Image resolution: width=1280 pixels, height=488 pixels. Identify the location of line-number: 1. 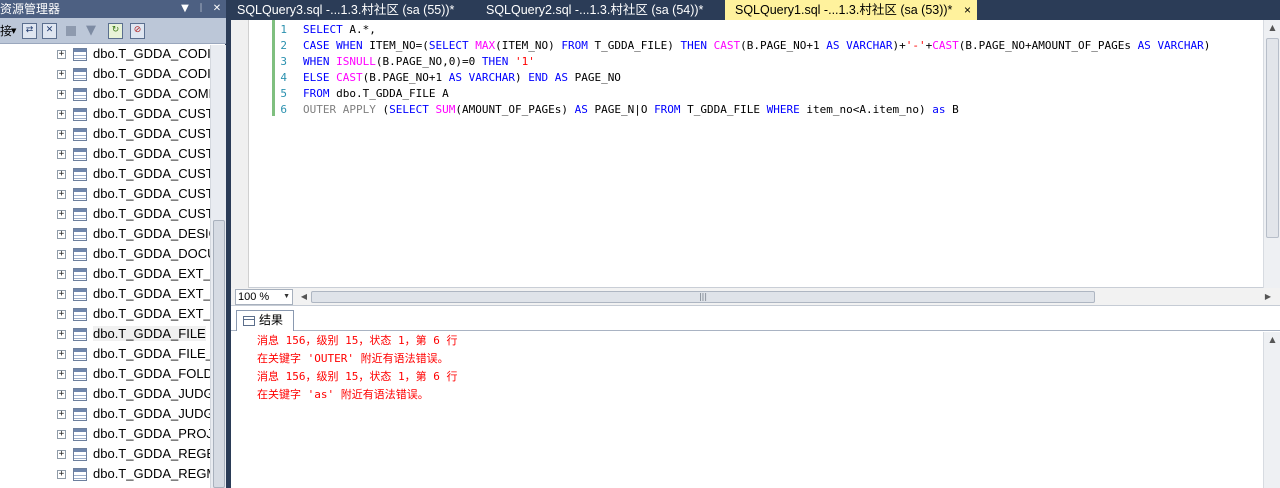
(283, 29).